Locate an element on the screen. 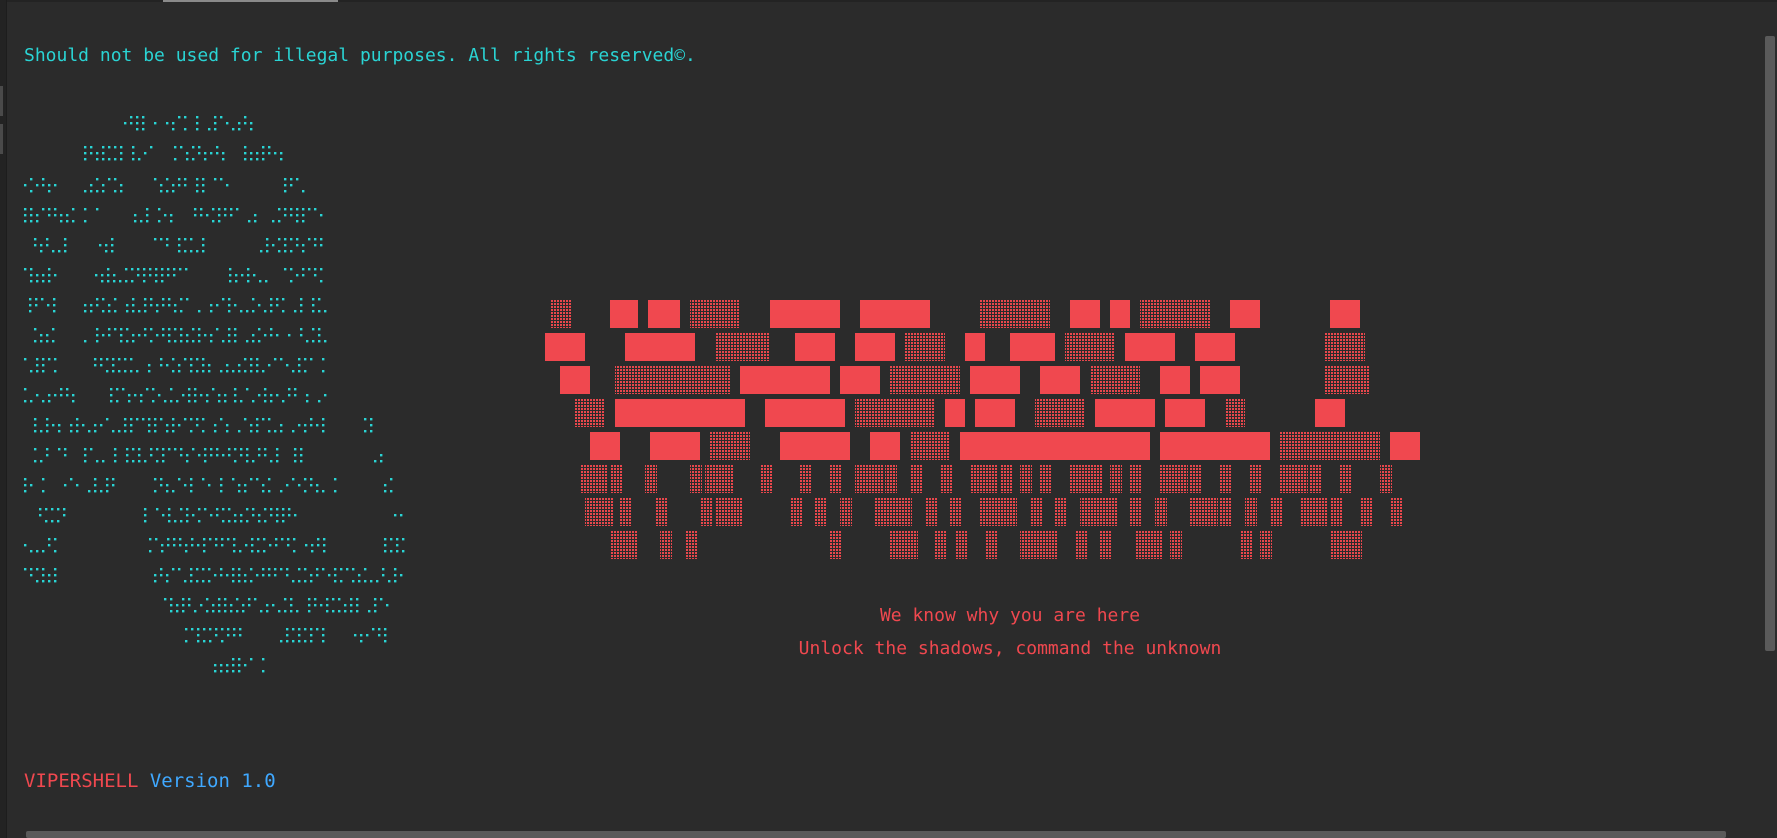 The image size is (1777, 838). active-tab-indicator is located at coordinates (250, 1).